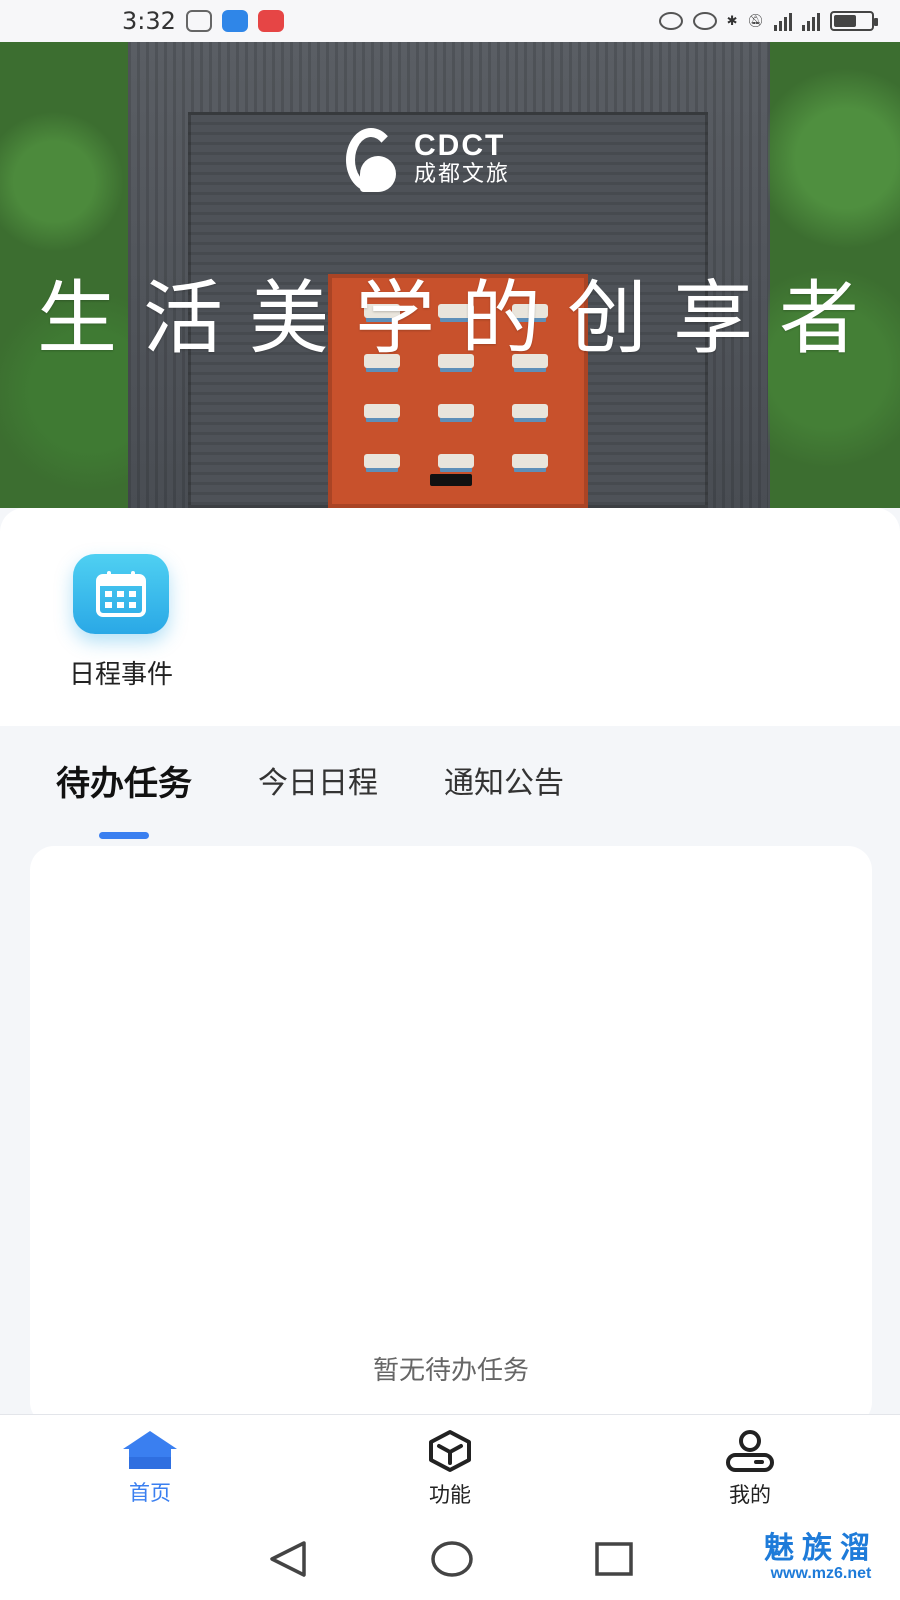 This screenshot has height=1600, width=900. What do you see at coordinates (234, 21) in the screenshot?
I see `app-notification-icon` at bounding box center [234, 21].